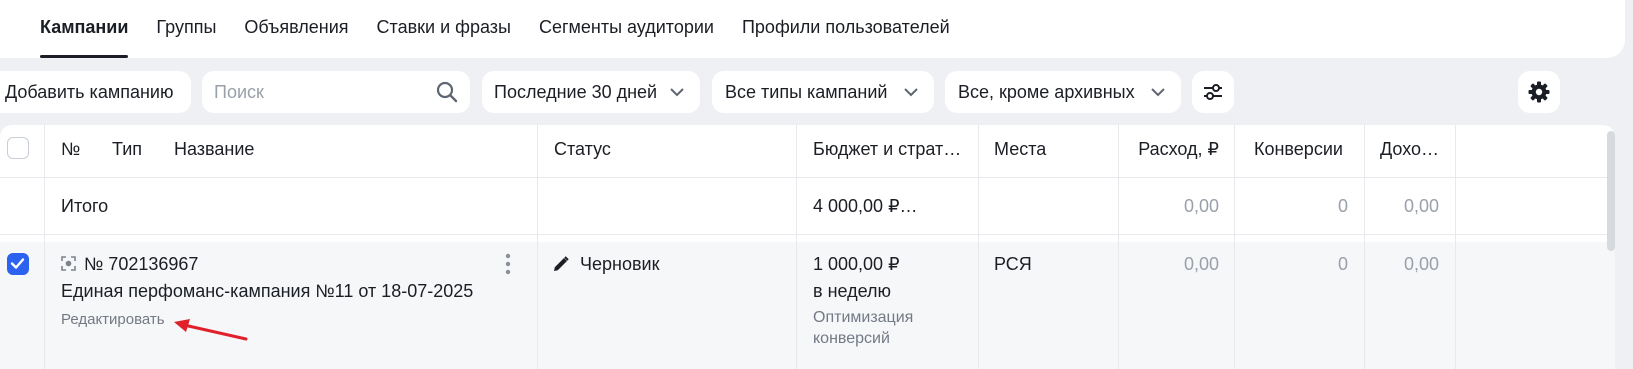  Describe the element at coordinates (1168, 149) in the screenshot. I see `header-expense: Расход, ₽` at that location.